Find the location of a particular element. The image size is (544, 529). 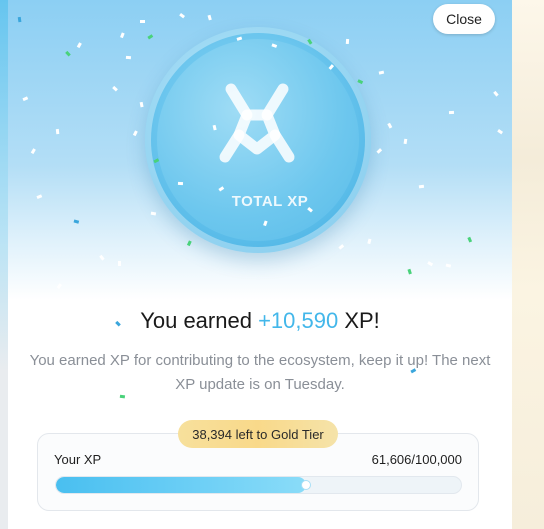

headline-prefix: You earned is located at coordinates (199, 320).